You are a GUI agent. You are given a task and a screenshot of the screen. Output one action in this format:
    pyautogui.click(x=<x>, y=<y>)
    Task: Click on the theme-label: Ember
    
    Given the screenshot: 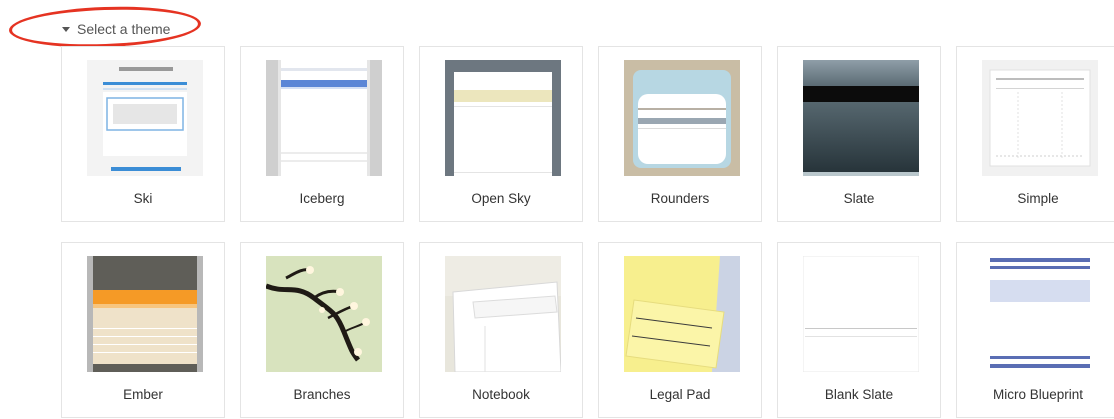 What is the action you would take?
    pyautogui.click(x=143, y=394)
    